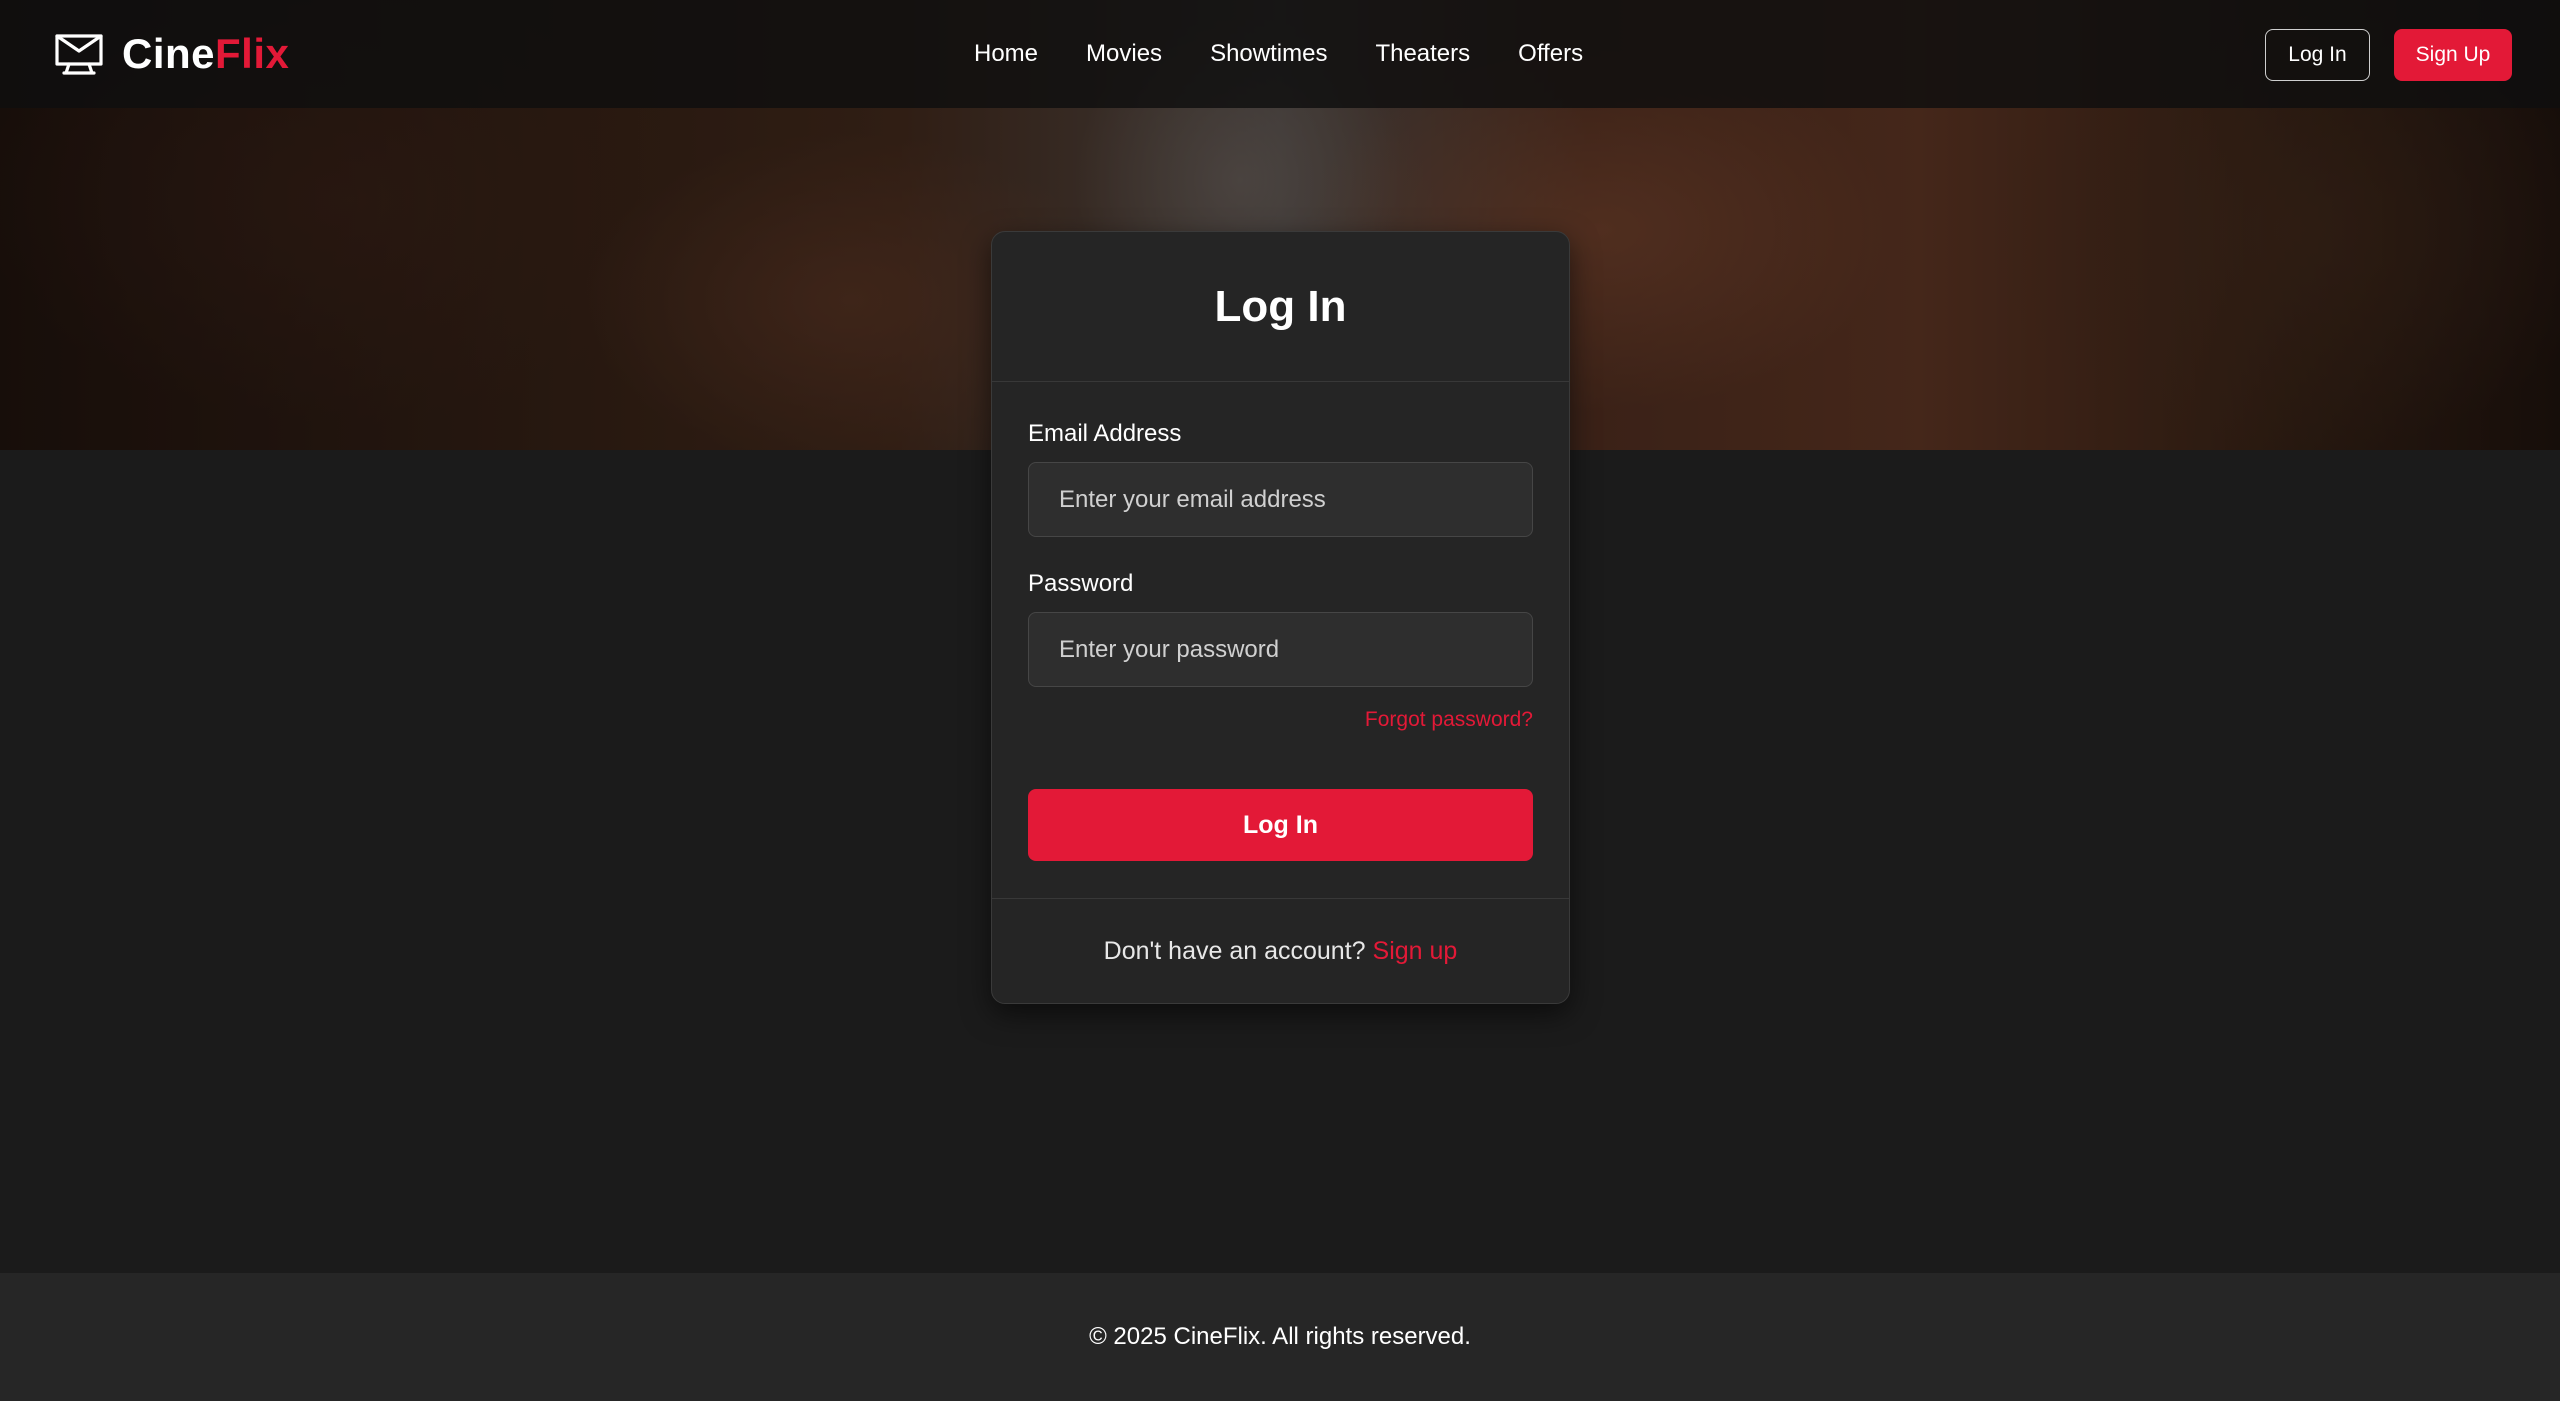 This screenshot has width=2560, height=1401. I want to click on email-label: Email Address, so click(1105, 433).